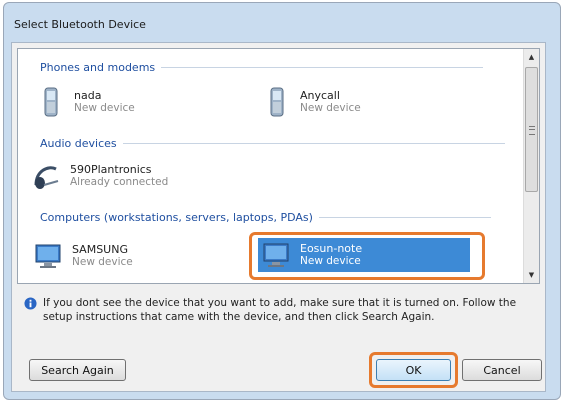 Image resolution: width=567 pixels, height=404 pixels. Describe the element at coordinates (100, 249) in the screenshot. I see `device-name: SAMSUNG` at that location.